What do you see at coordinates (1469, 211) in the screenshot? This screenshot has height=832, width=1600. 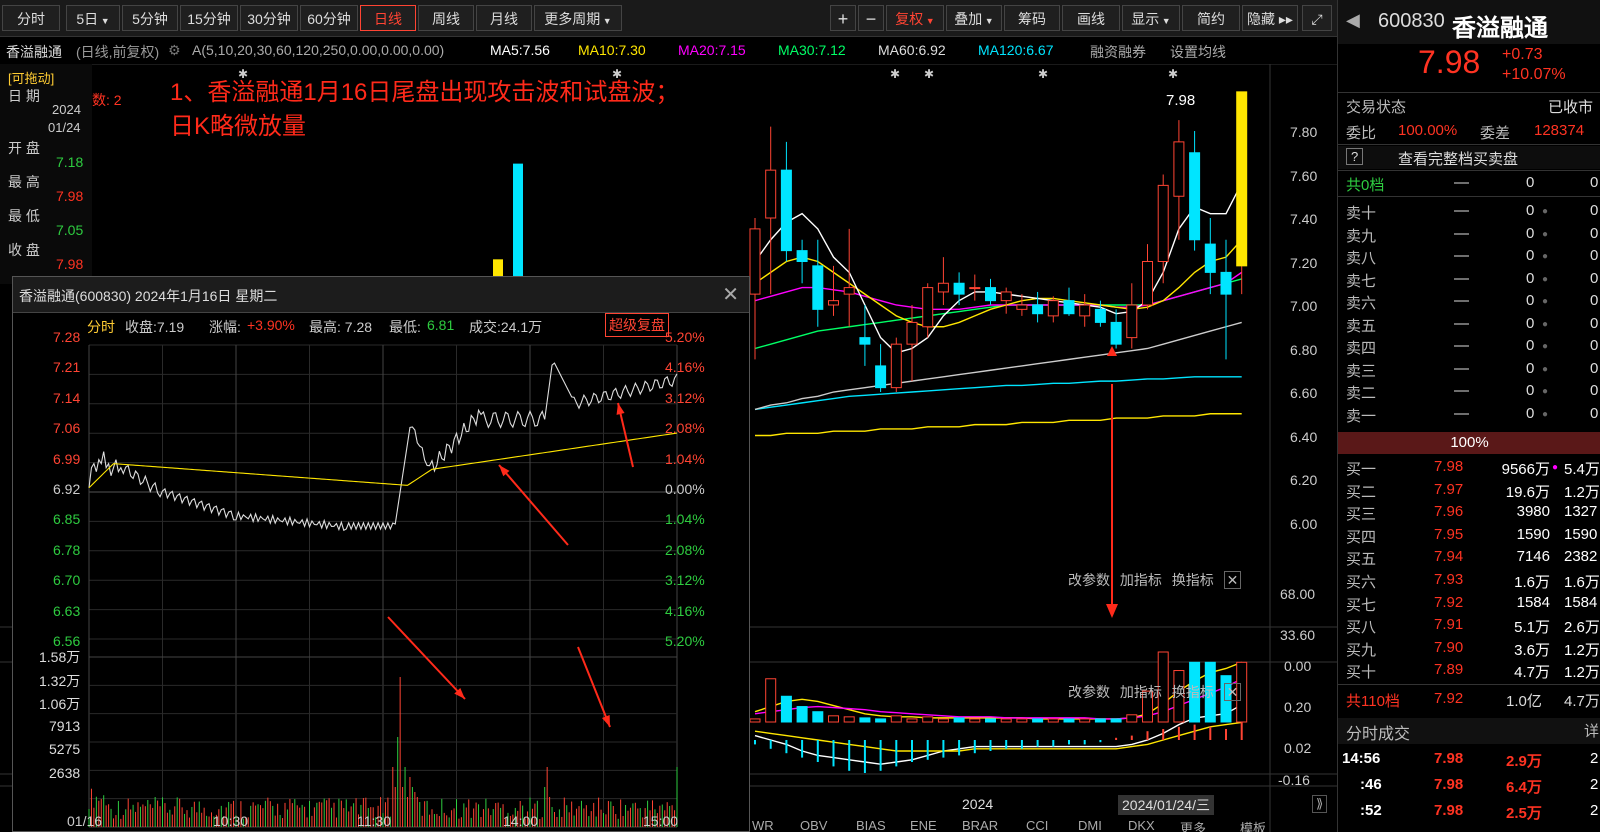 I see `sell-level-row: 卖十 — 0 ● 0` at bounding box center [1469, 211].